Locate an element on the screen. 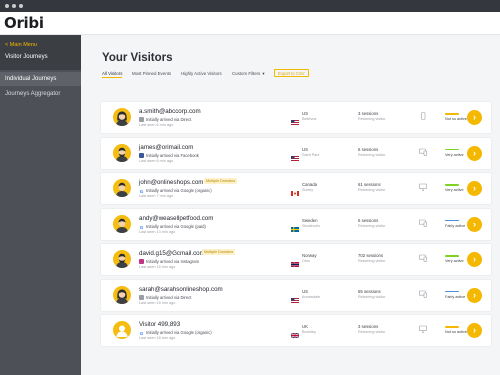  visitor-name: Visitor 499,893 is located at coordinates (159, 324).